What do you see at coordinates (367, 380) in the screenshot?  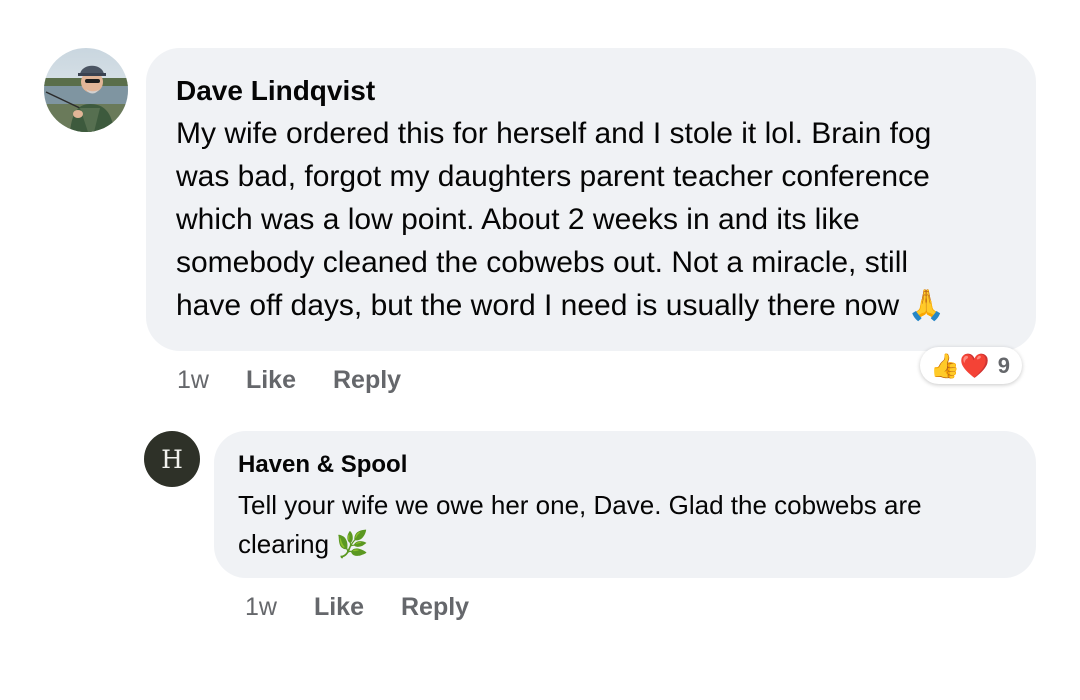 I see `reply-button: Reply` at bounding box center [367, 380].